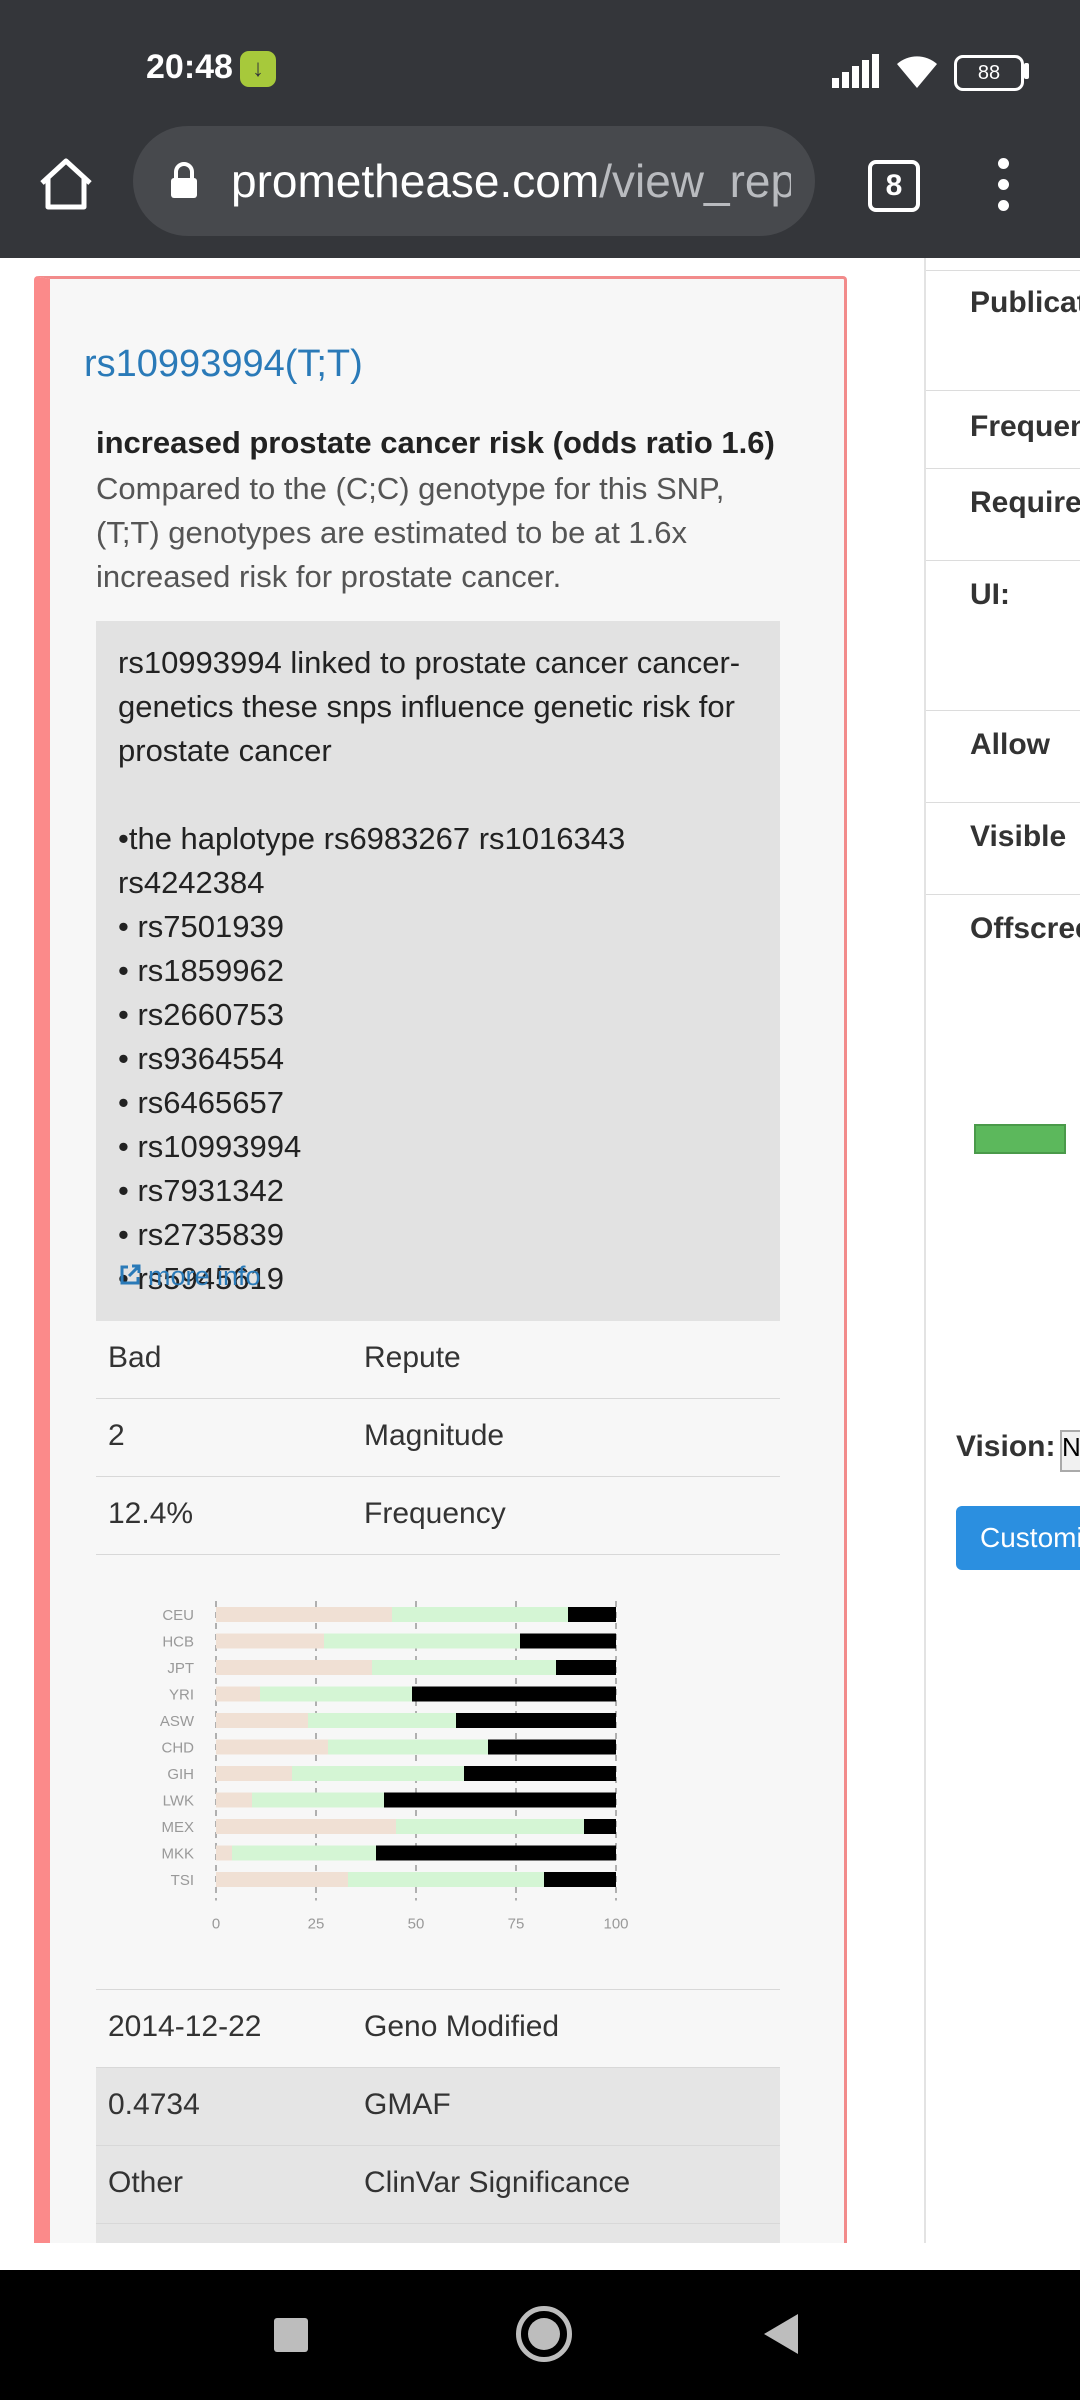  I want to click on properties-table: Bad Repute 2 Magnitude 12.4% Frequency, so click(438, 1438).